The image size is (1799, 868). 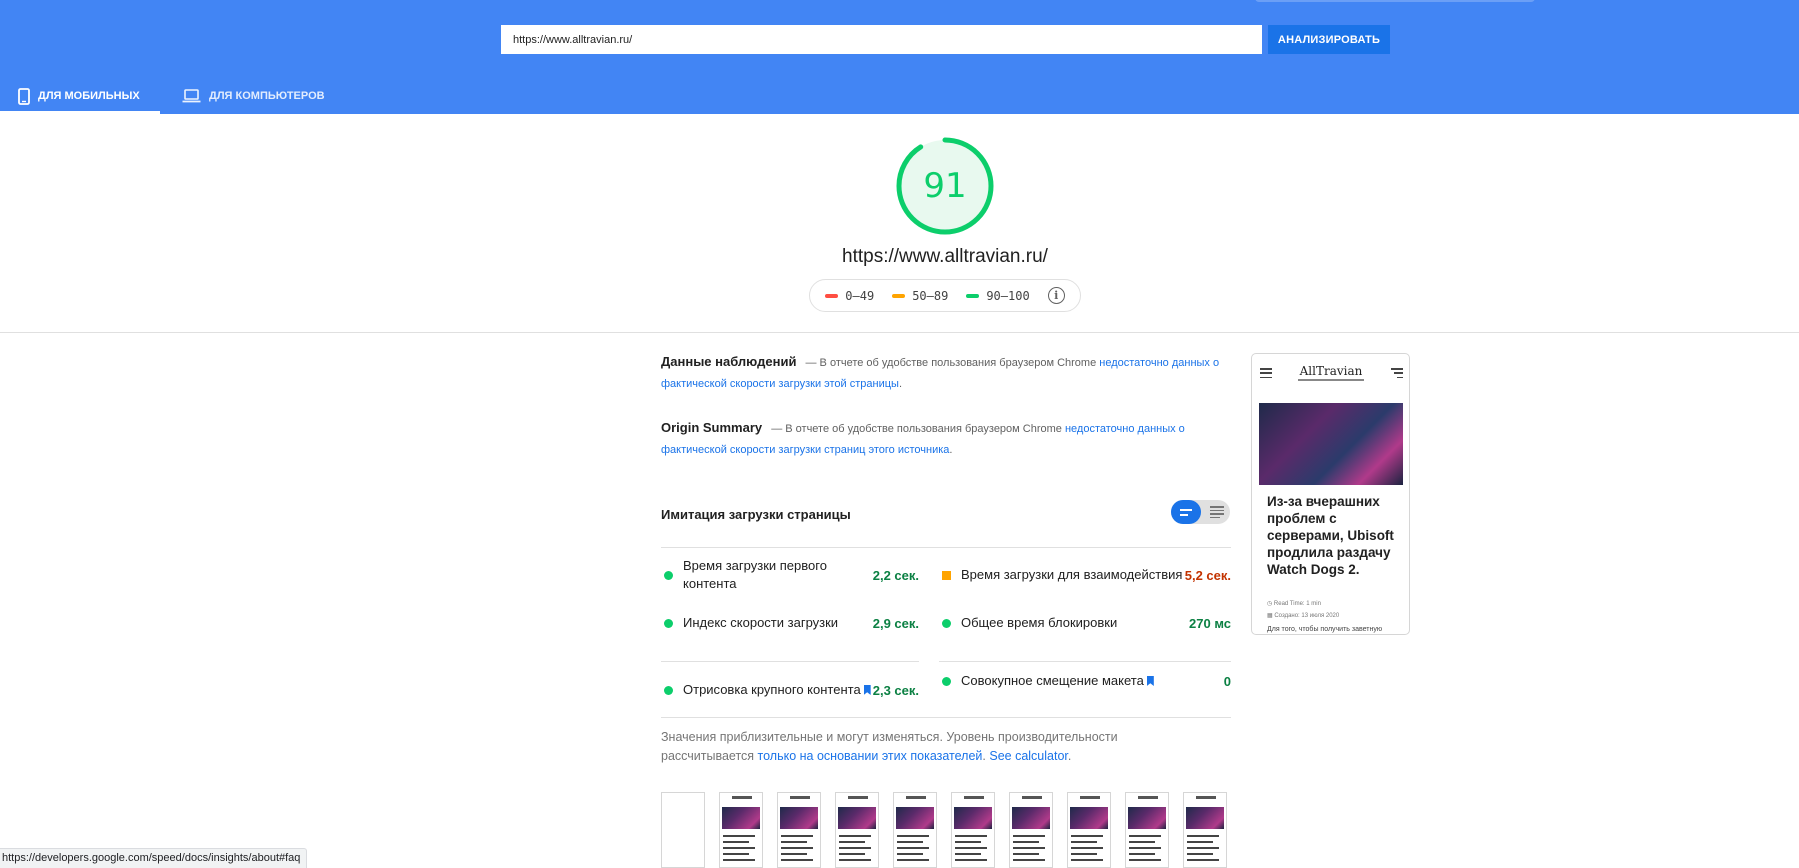 I want to click on field-data-end: ., so click(x=900, y=384).